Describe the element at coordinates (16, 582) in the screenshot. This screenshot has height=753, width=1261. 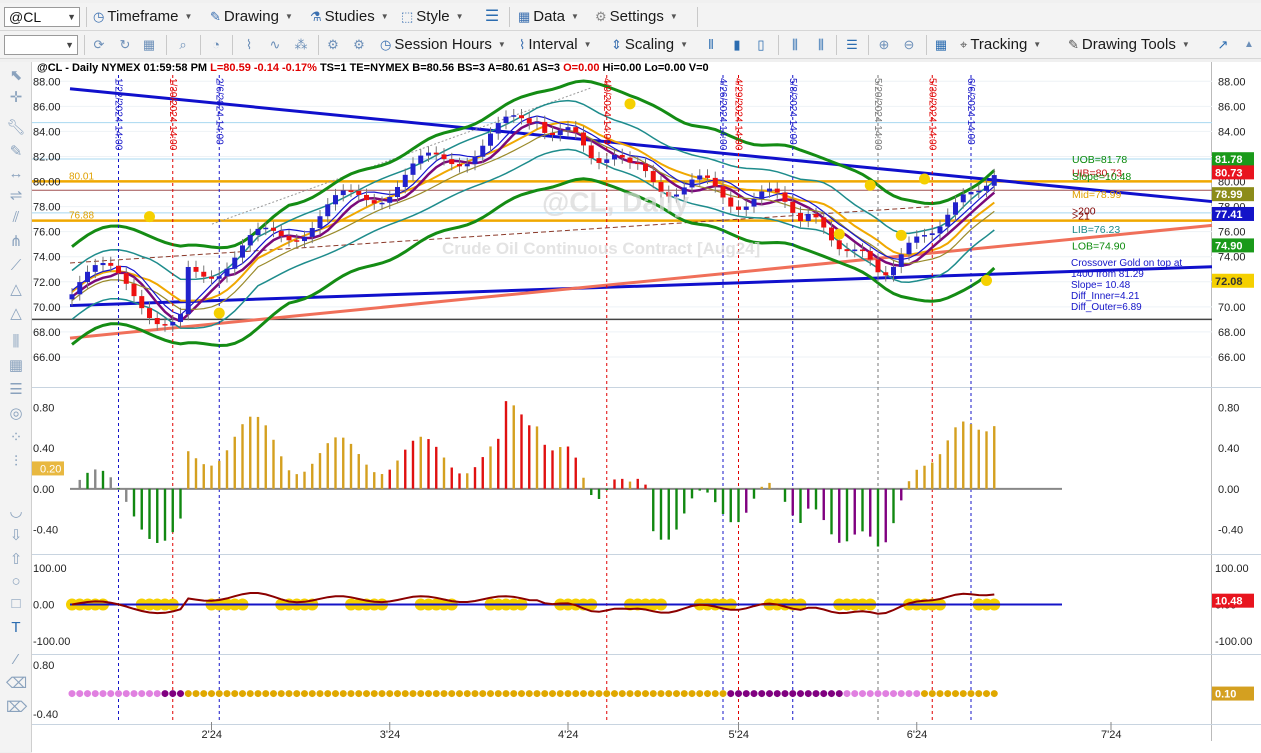
I see `ellipse-icon: ○` at that location.